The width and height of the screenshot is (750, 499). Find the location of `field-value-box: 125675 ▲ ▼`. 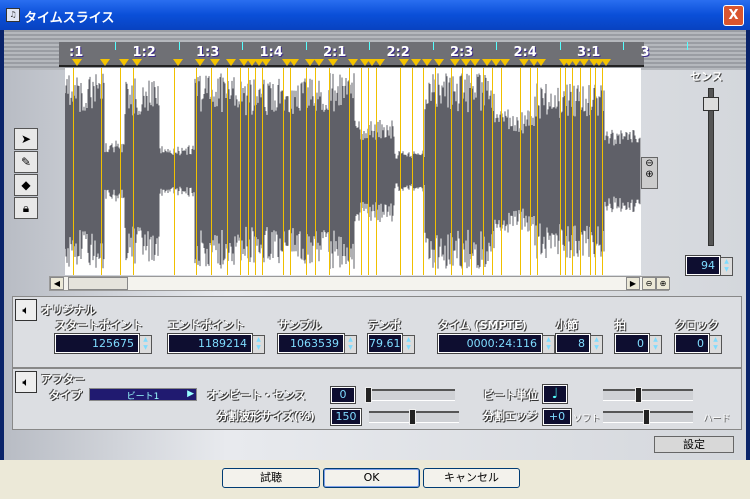

field-value-box: 125675 ▲ ▼ is located at coordinates (103, 344).